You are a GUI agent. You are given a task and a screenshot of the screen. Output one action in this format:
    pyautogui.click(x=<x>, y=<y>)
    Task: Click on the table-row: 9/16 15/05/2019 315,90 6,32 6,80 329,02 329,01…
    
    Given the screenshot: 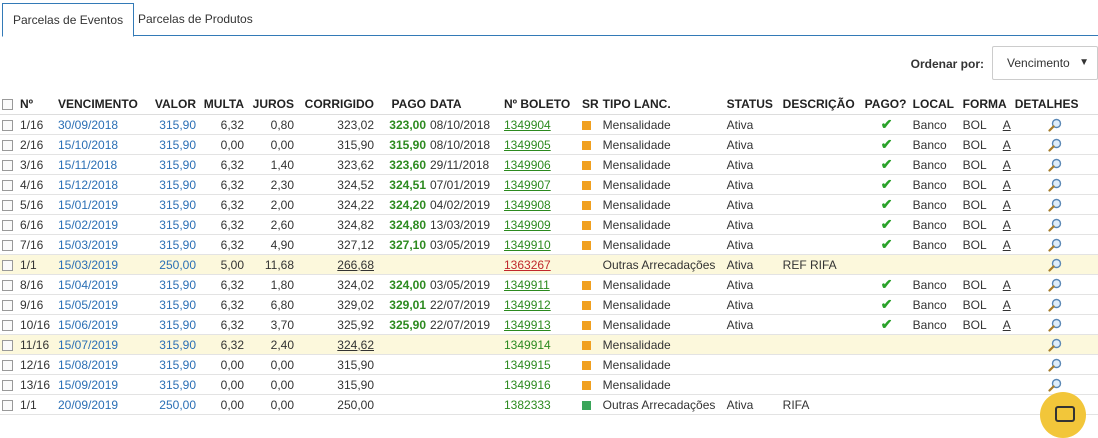 What is the action you would take?
    pyautogui.click(x=549, y=304)
    